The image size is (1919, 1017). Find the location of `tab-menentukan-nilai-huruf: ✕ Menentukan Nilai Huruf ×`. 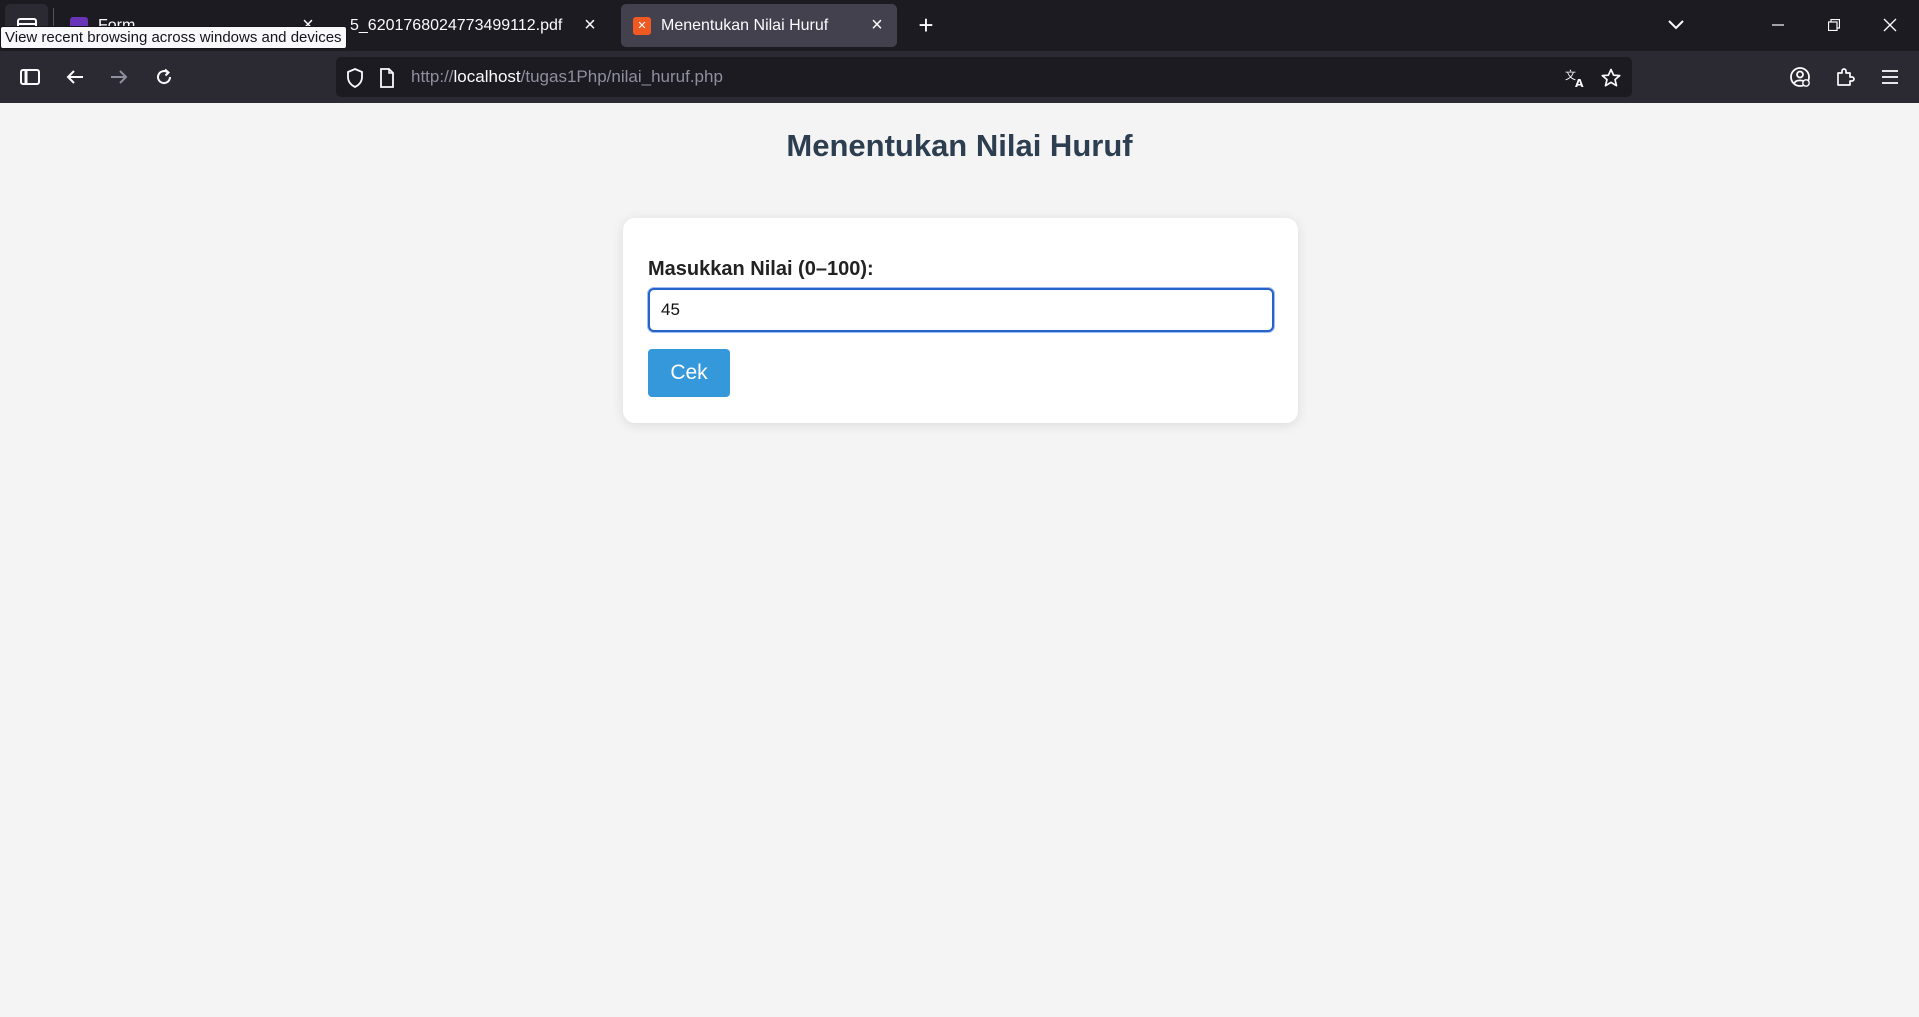

tab-menentukan-nilai-huruf: ✕ Menentukan Nilai Huruf × is located at coordinates (759, 25).